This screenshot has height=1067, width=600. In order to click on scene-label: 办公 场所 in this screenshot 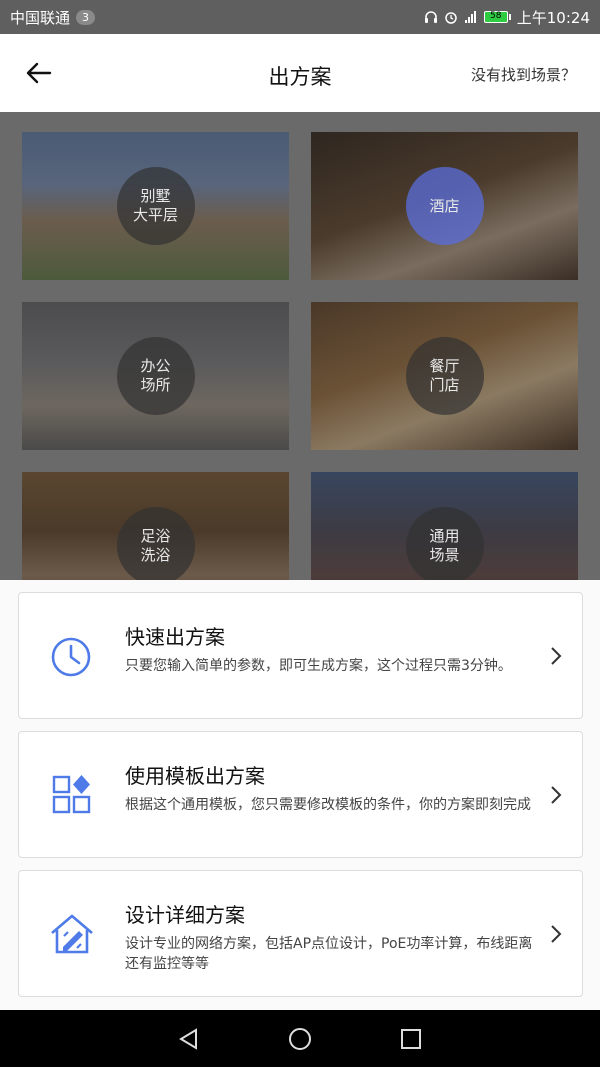, I will do `click(155, 376)`.